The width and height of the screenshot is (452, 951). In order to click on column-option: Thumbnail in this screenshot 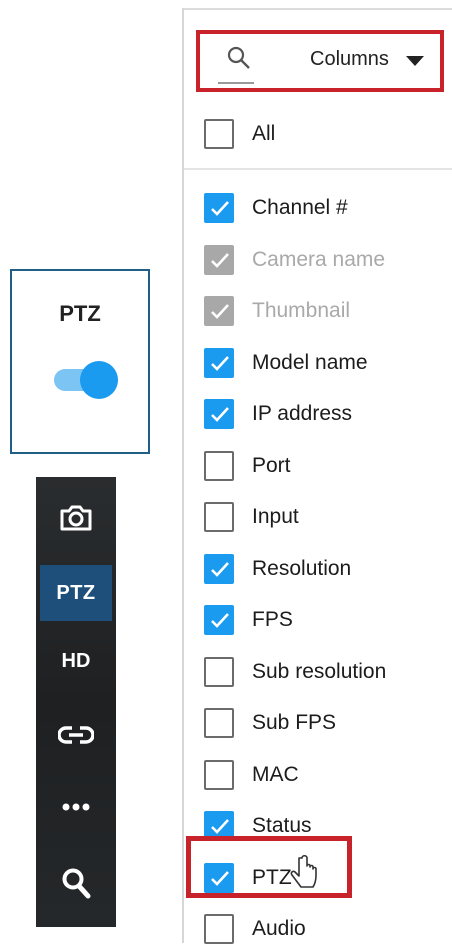, I will do `click(318, 311)`.